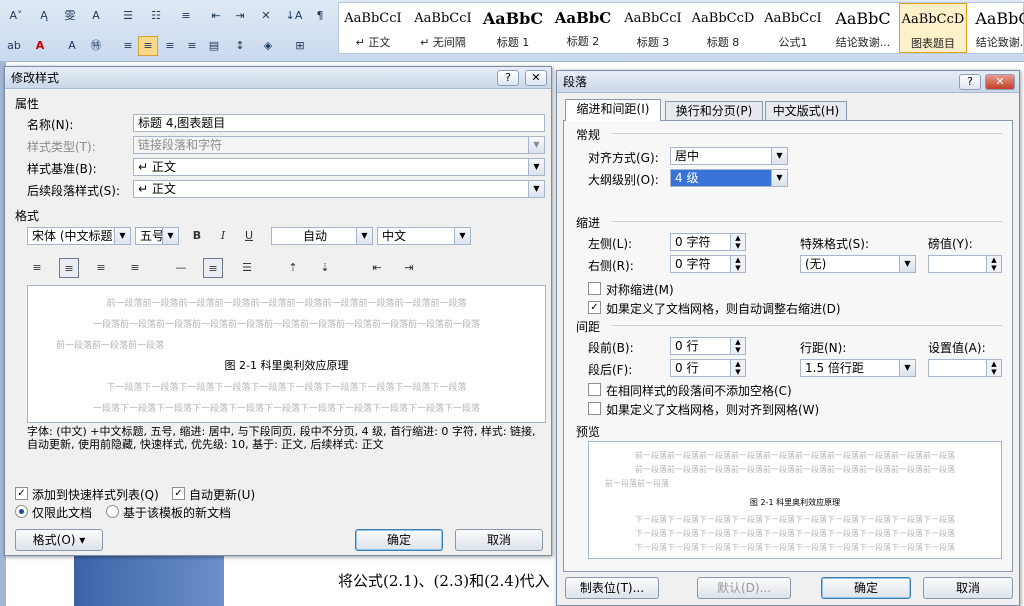 This screenshot has height=606, width=1024. Describe the element at coordinates (320, 16) in the screenshot. I see `show-marks-icon: ¶` at that location.